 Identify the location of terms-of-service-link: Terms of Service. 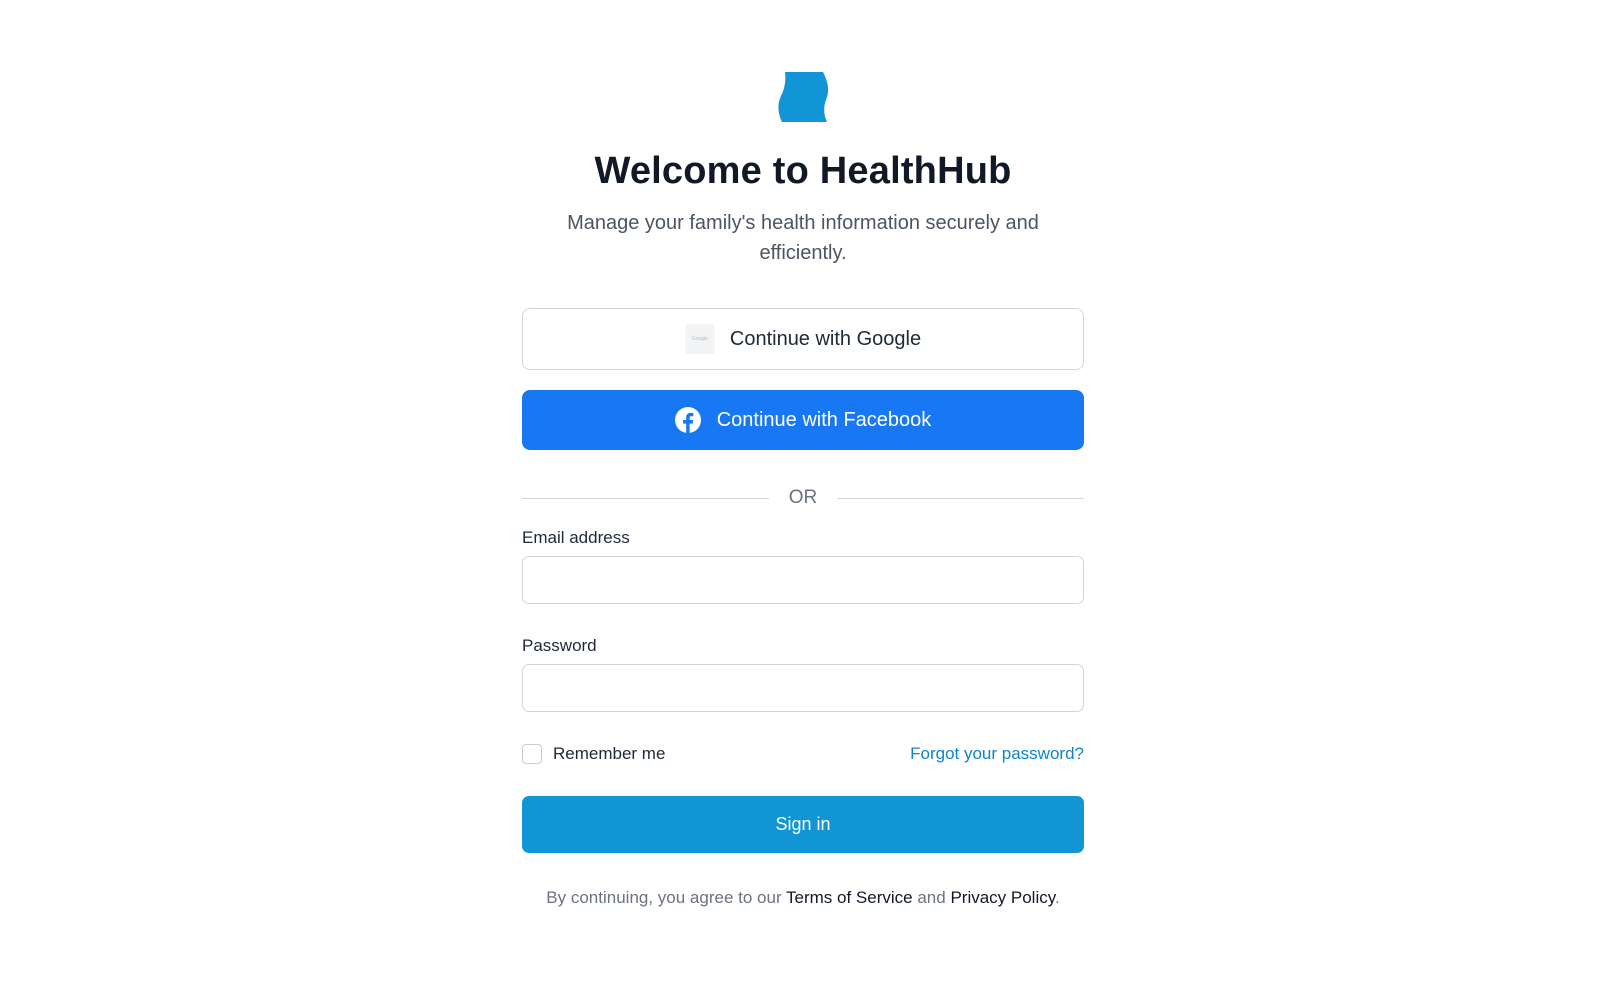
(849, 897).